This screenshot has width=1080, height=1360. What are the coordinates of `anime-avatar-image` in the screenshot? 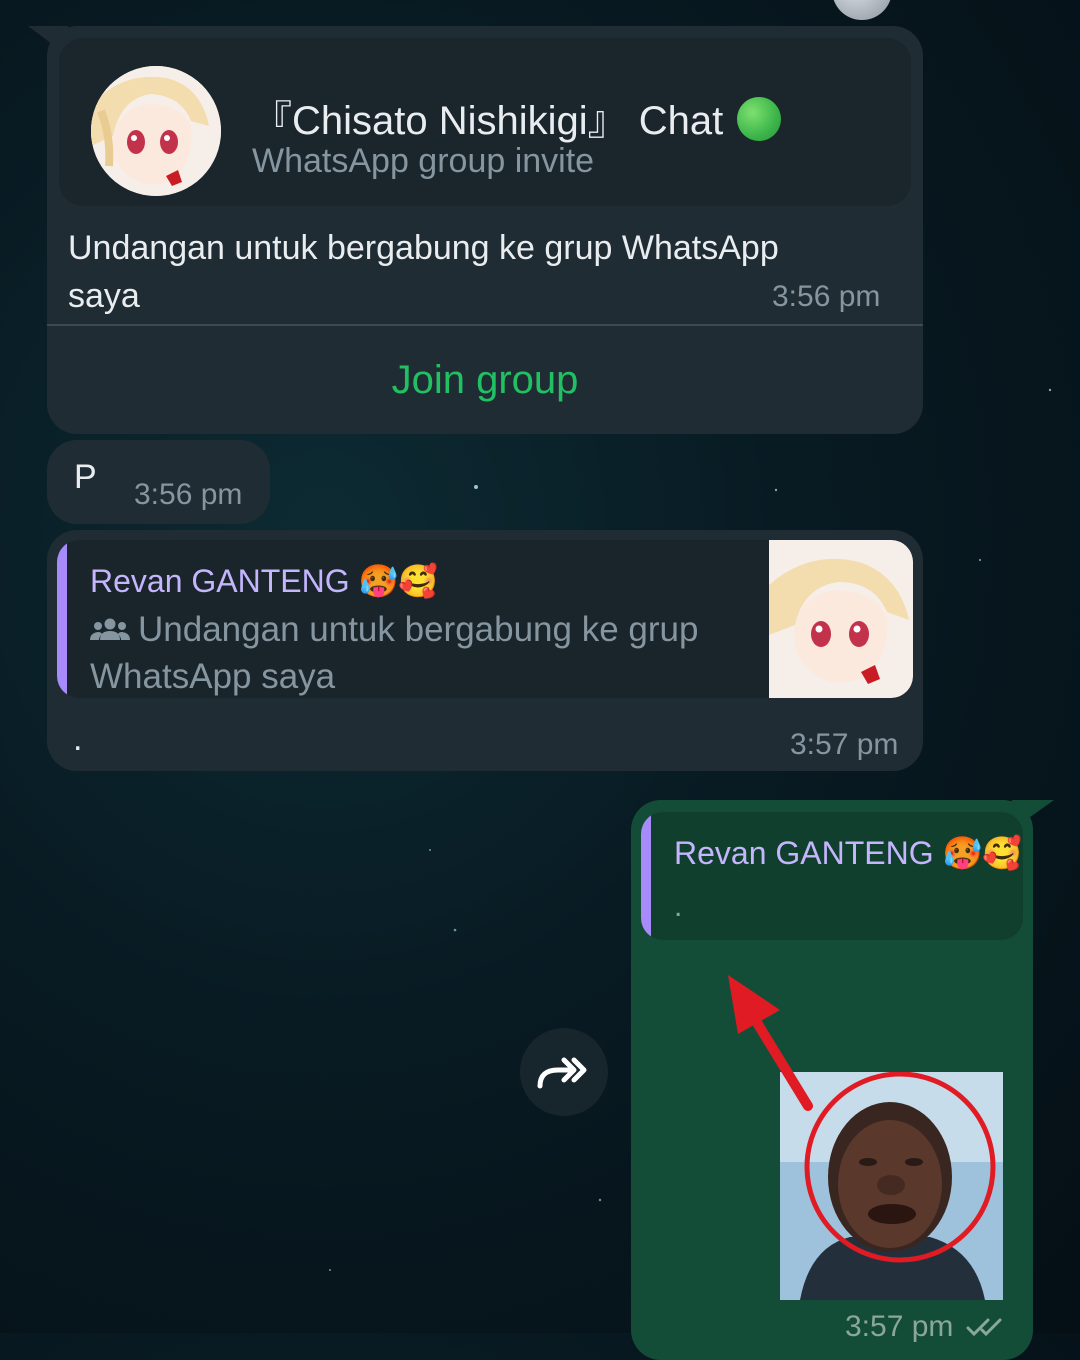 It's located at (156, 131).